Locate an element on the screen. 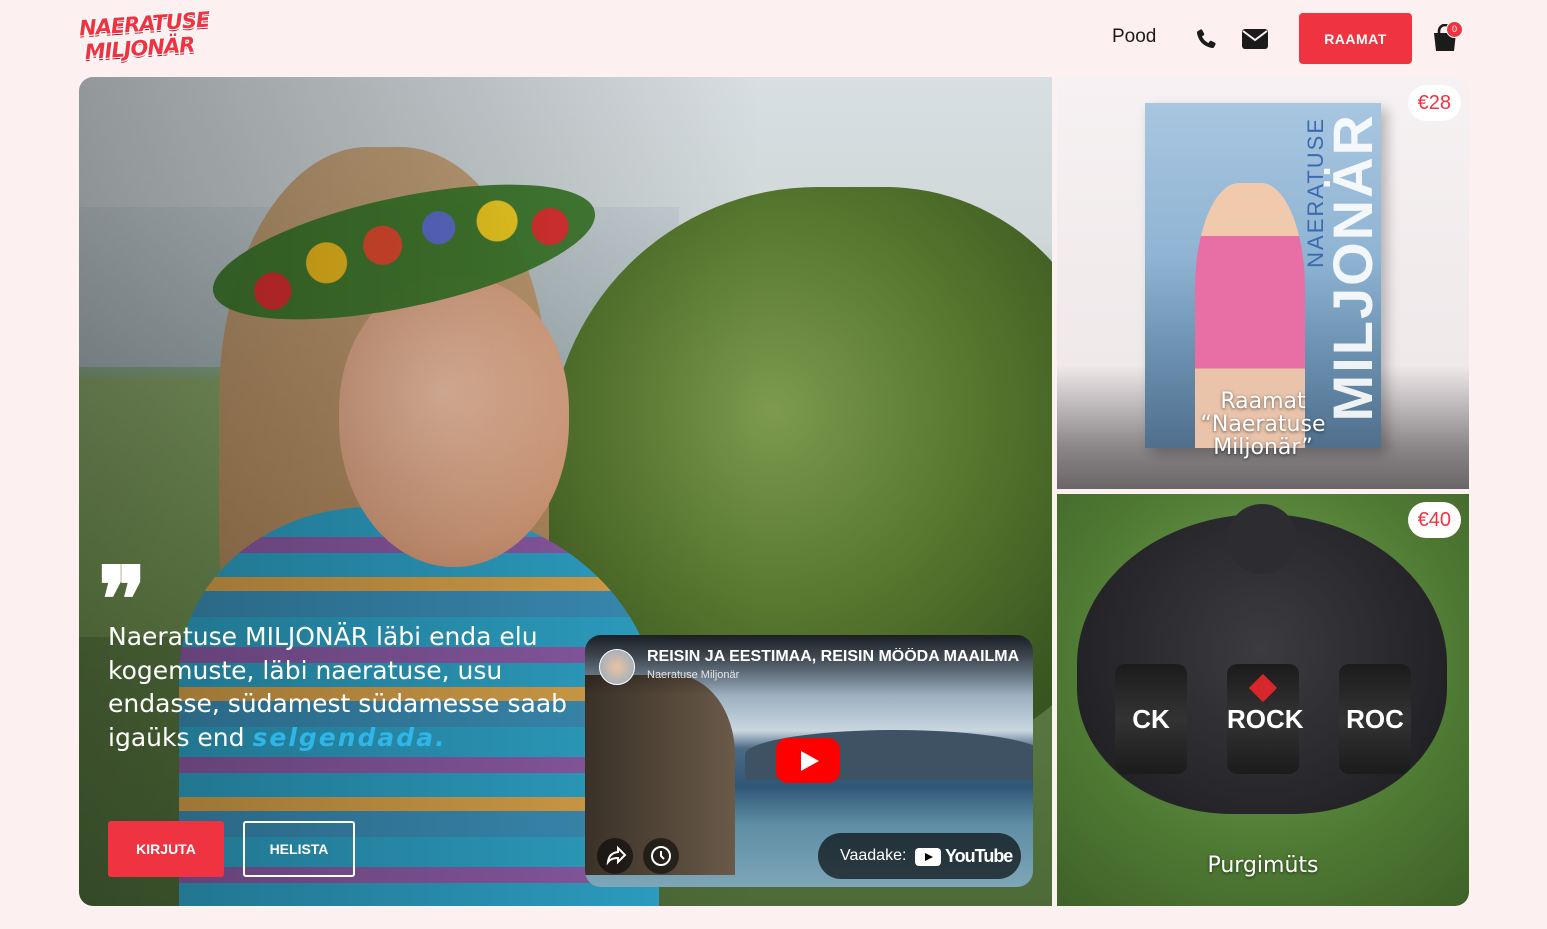 This screenshot has width=1547, height=929. hat-pompom is located at coordinates (1262, 539).